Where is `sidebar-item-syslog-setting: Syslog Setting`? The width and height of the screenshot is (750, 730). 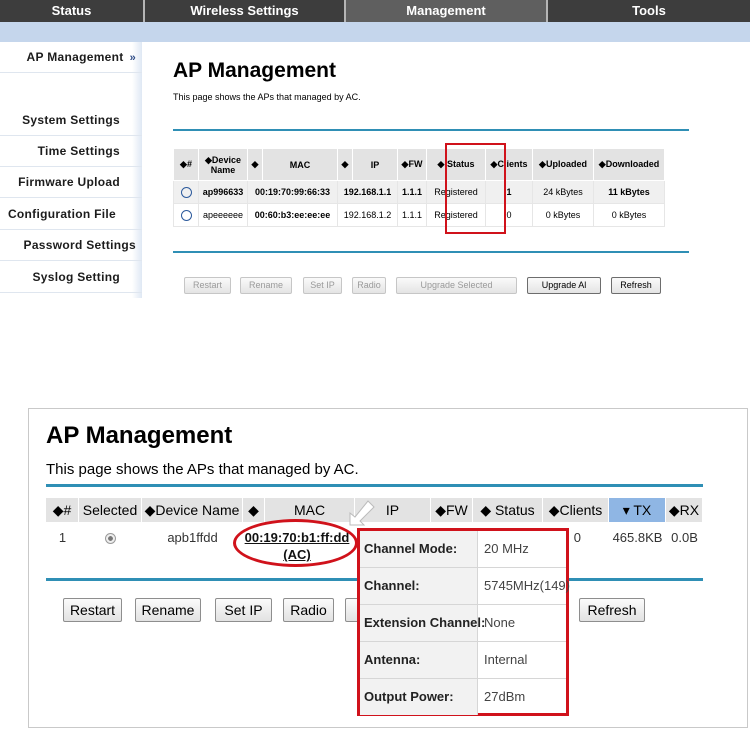
sidebar-item-syslog-setting: Syslog Setting is located at coordinates (71, 277).